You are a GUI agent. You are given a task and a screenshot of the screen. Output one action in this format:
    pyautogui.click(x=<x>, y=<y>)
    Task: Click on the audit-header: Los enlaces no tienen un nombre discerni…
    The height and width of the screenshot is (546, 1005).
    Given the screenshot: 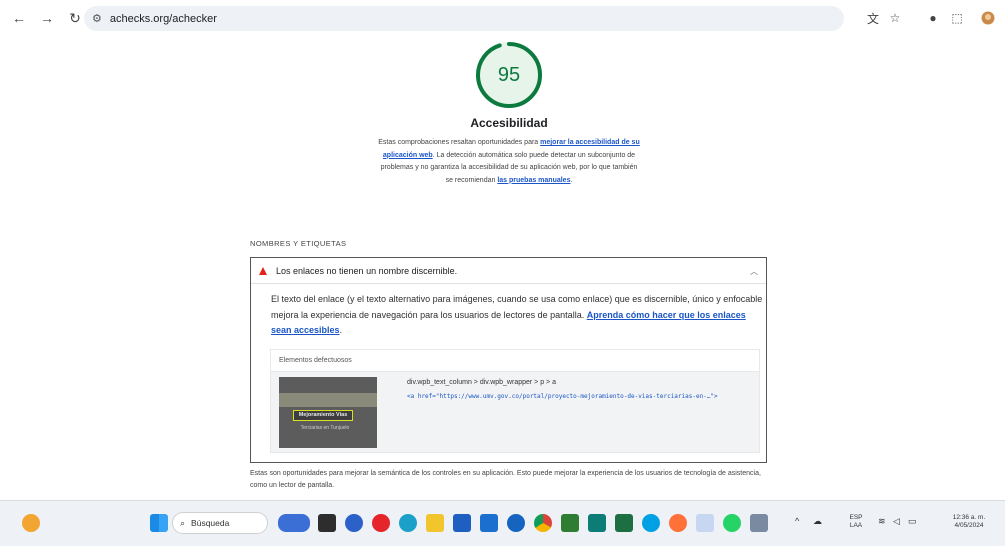 What is the action you would take?
    pyautogui.click(x=508, y=271)
    